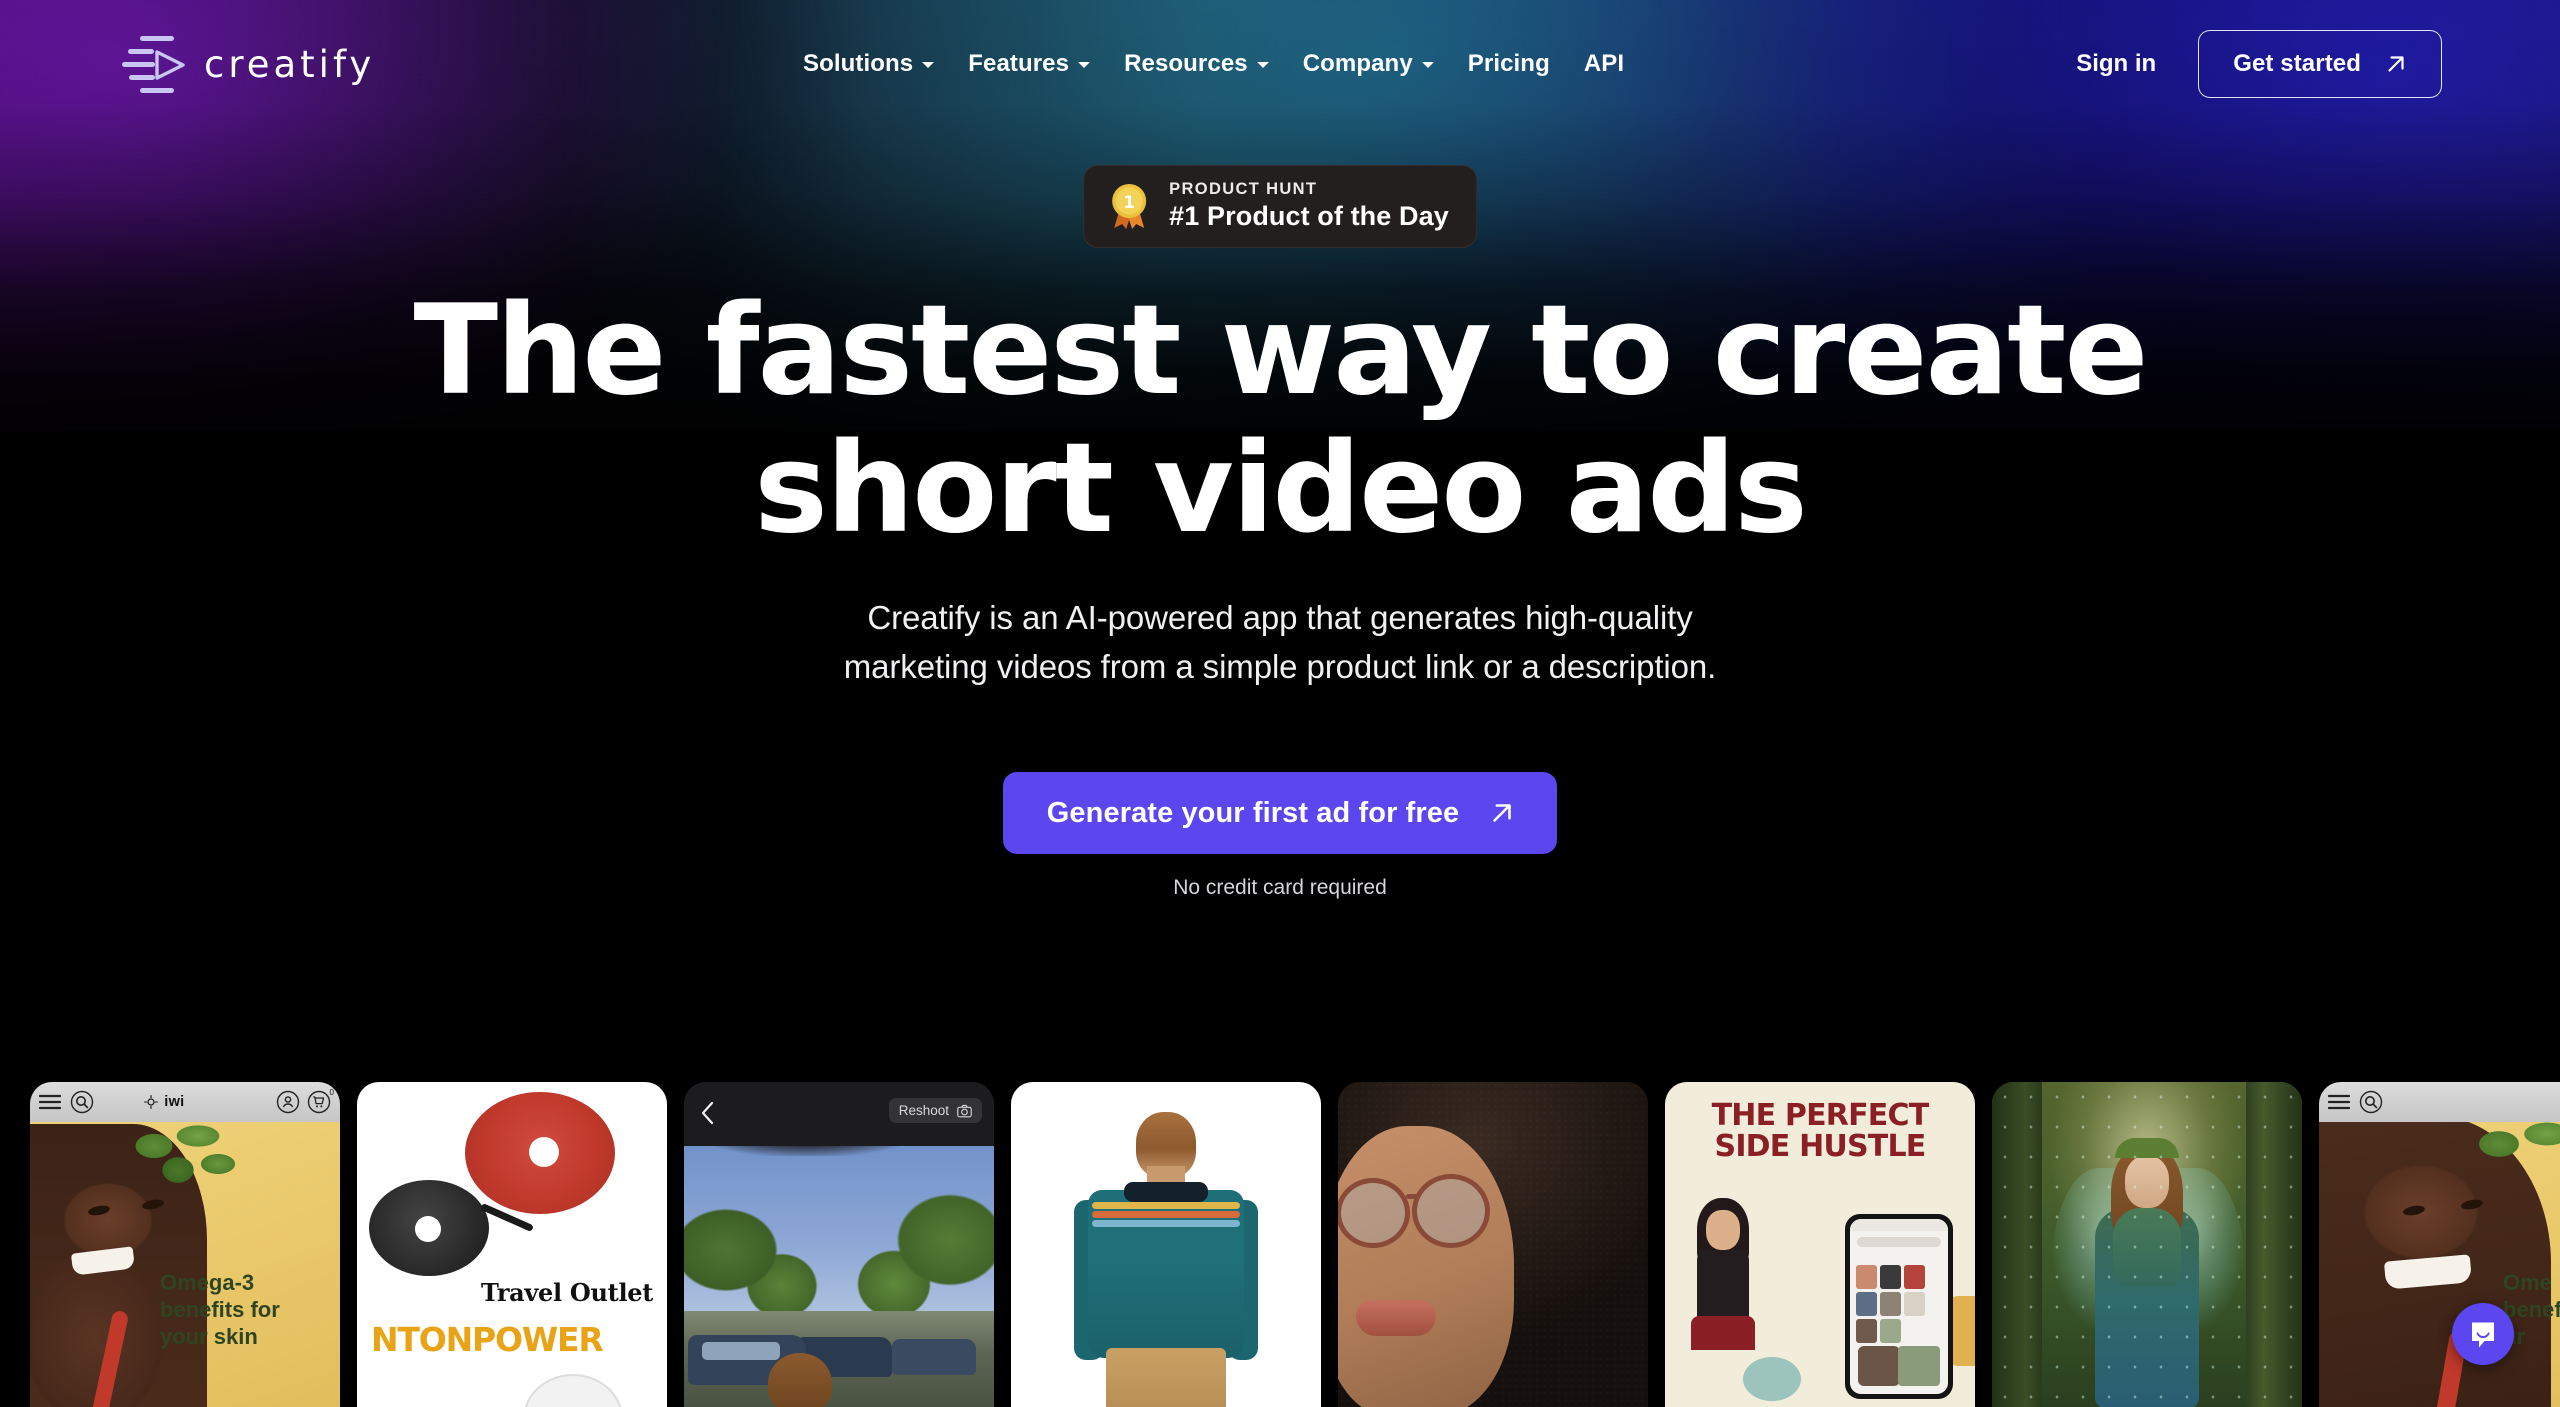 This screenshot has width=2560, height=1407. I want to click on showcase-card-omega3-repeat: Ome benef ur iwi, so click(2439, 1244).